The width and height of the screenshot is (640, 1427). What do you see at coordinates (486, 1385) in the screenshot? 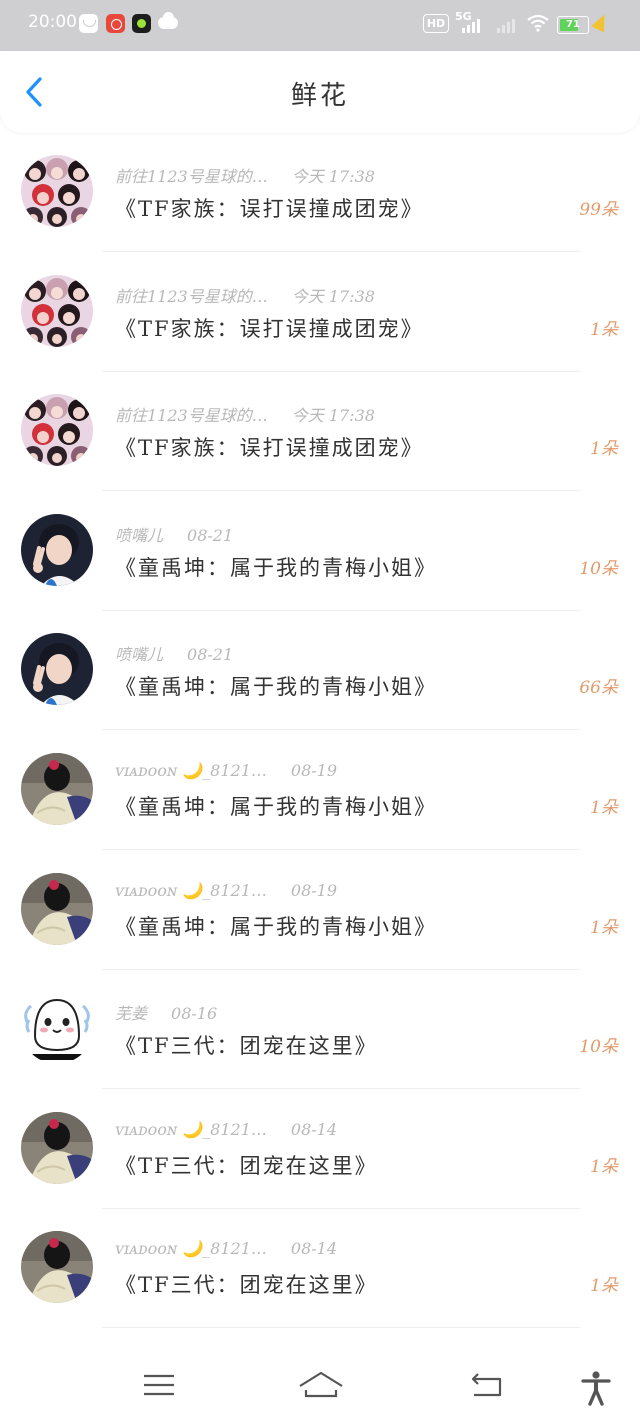
I see `return-icon` at bounding box center [486, 1385].